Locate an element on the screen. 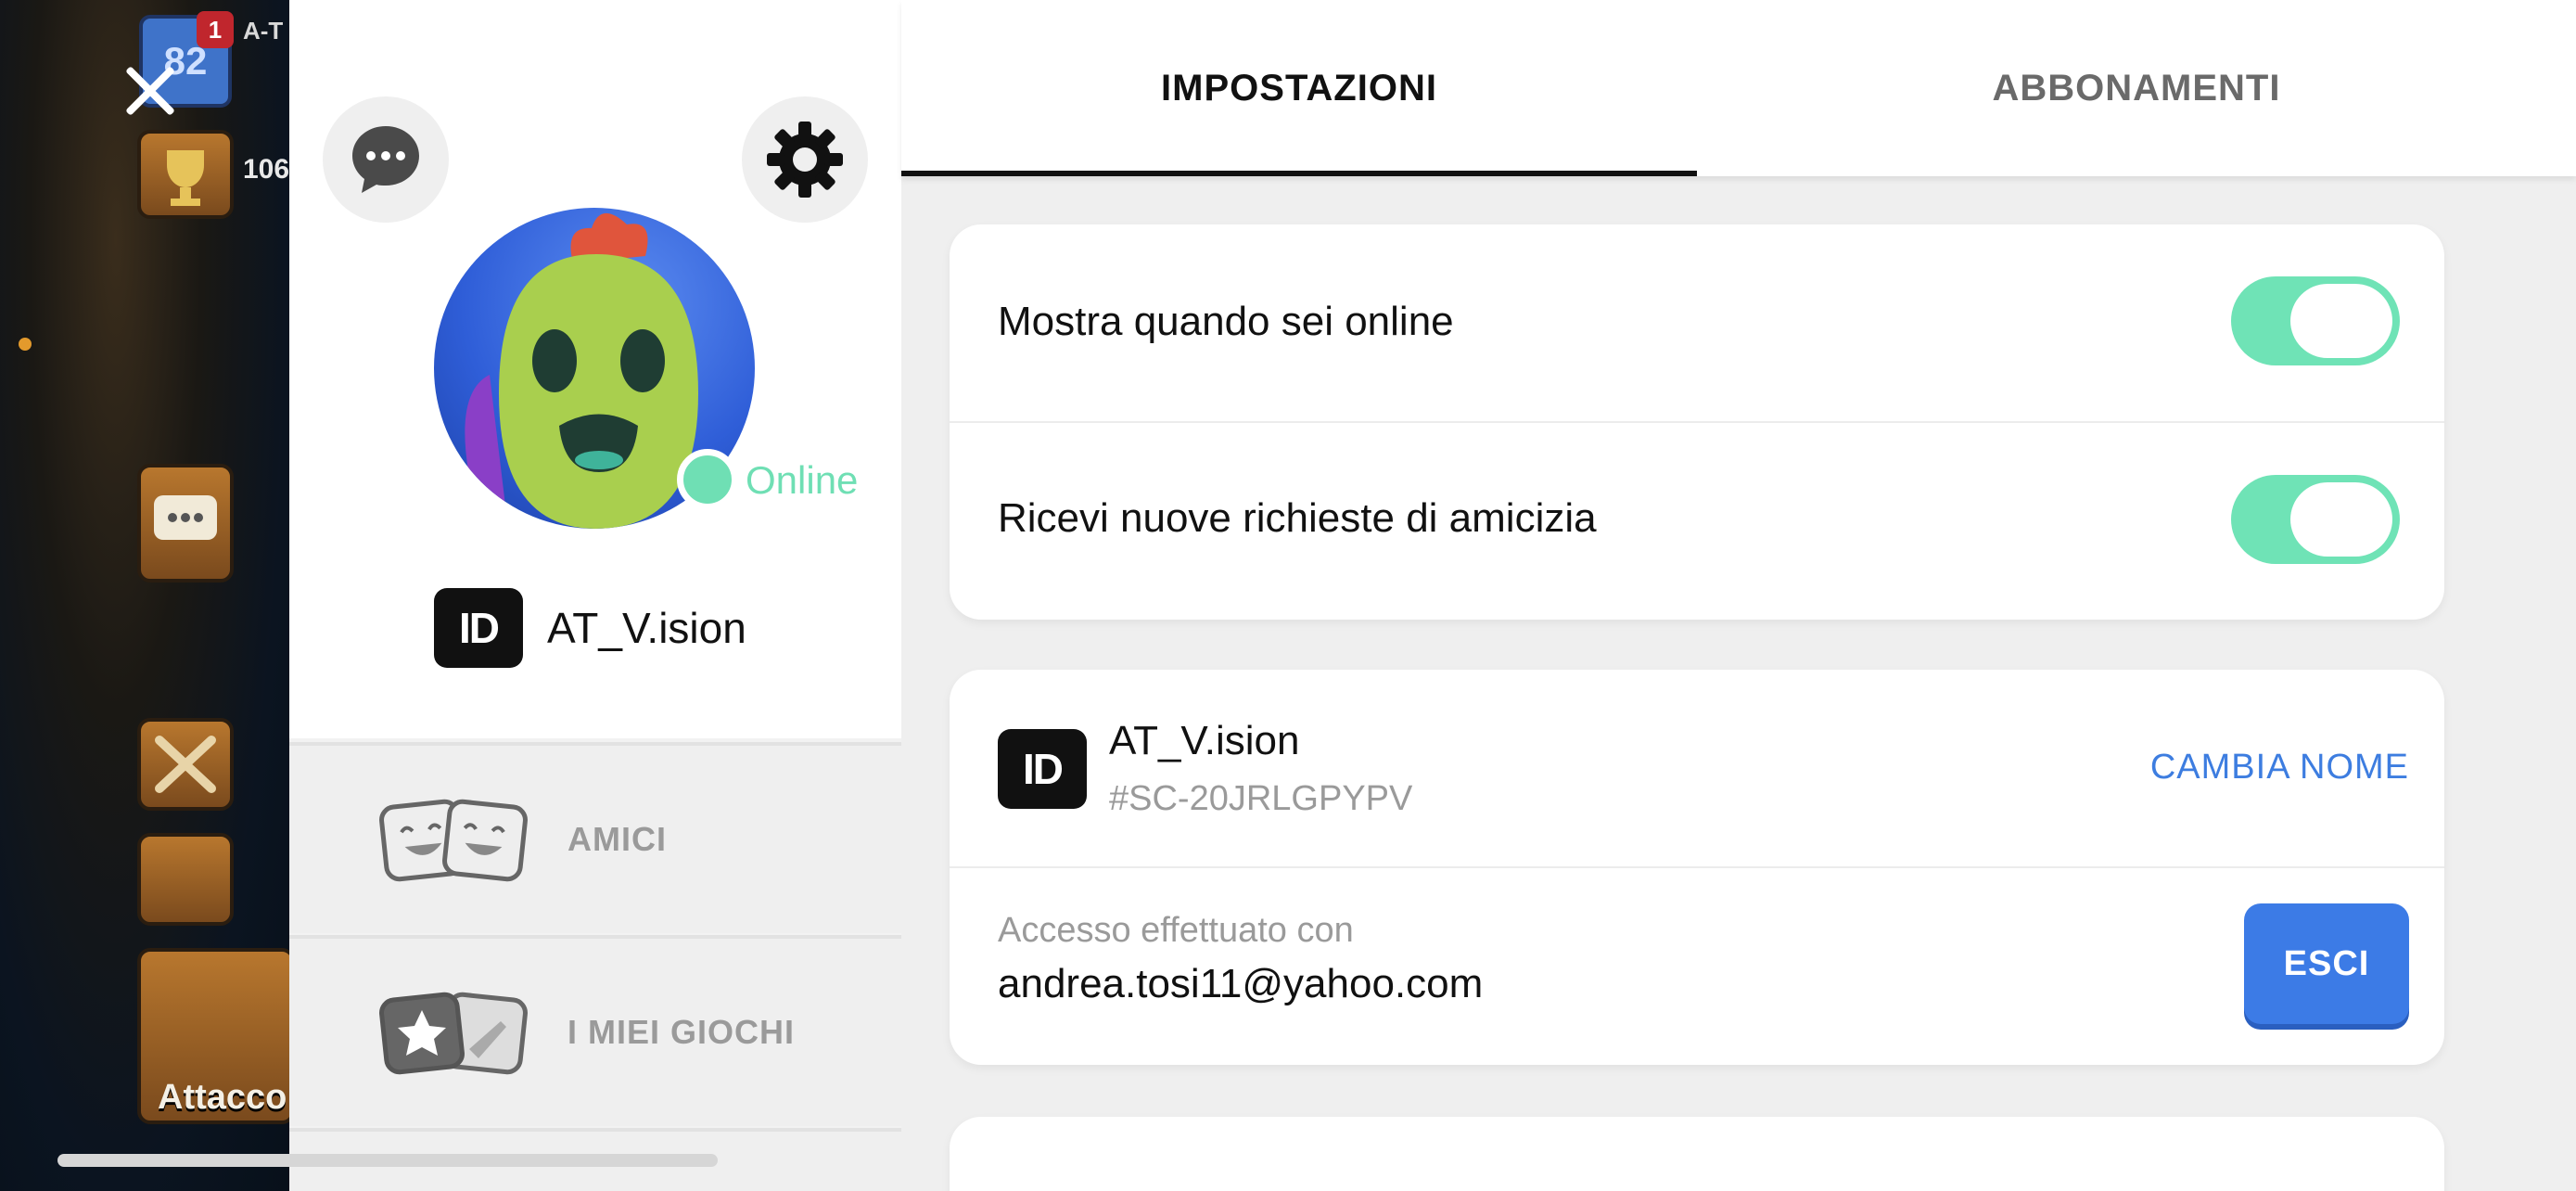  settings-button is located at coordinates (805, 159).